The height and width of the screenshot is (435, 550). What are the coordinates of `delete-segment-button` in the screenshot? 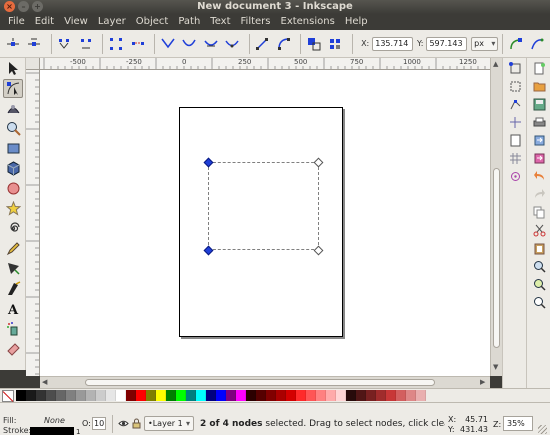 It's located at (137, 44).